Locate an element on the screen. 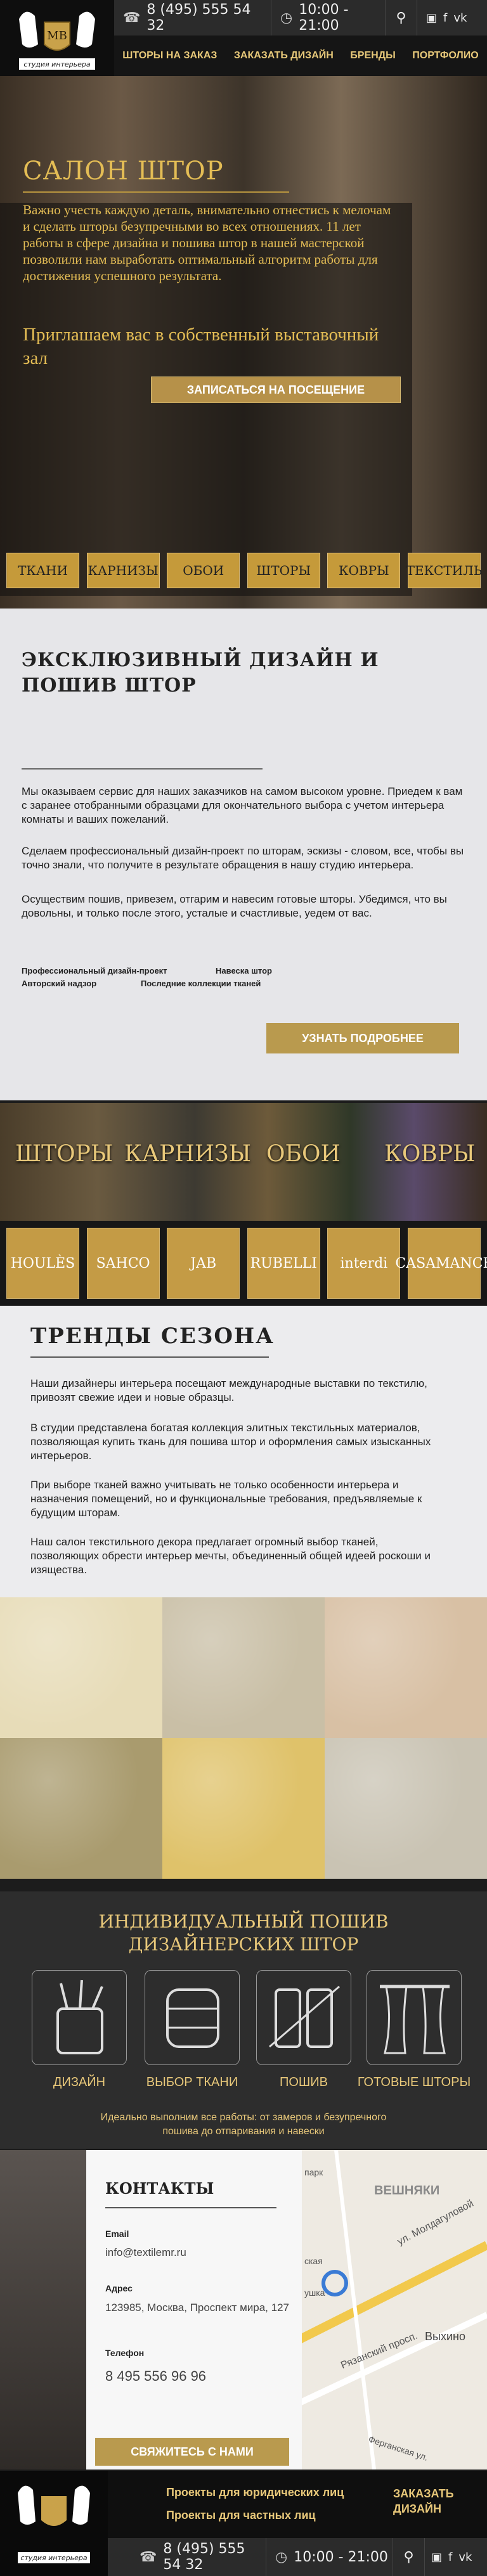 This screenshot has width=487, height=2576. brand-sahco: SAHCO is located at coordinates (123, 1263).